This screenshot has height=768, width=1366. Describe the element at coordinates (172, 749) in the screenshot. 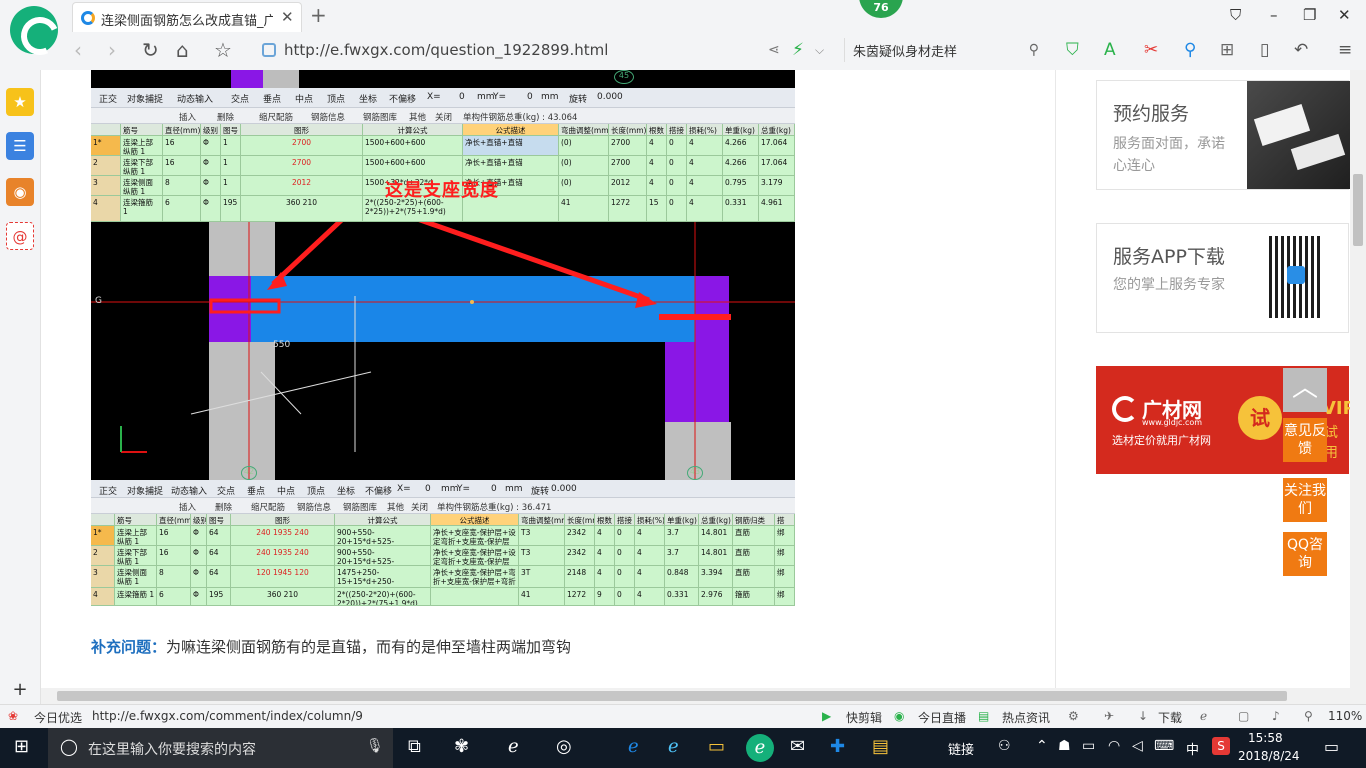

I see `taskbar-search-input: 在这里输入你要搜索的内容` at that location.